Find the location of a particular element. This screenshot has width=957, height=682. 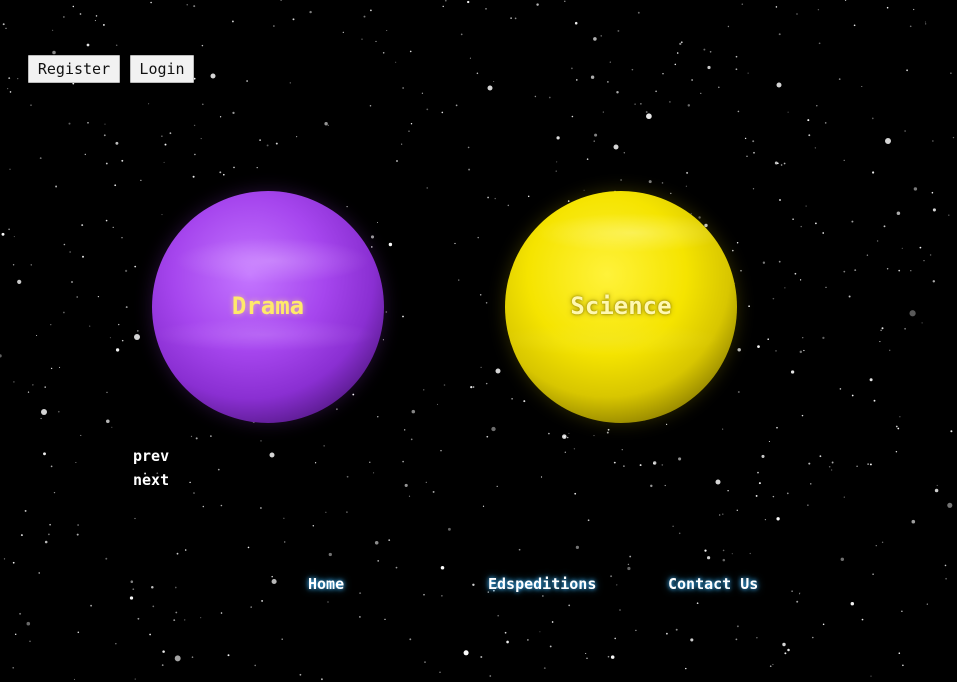

register-button: Register is located at coordinates (74, 69).